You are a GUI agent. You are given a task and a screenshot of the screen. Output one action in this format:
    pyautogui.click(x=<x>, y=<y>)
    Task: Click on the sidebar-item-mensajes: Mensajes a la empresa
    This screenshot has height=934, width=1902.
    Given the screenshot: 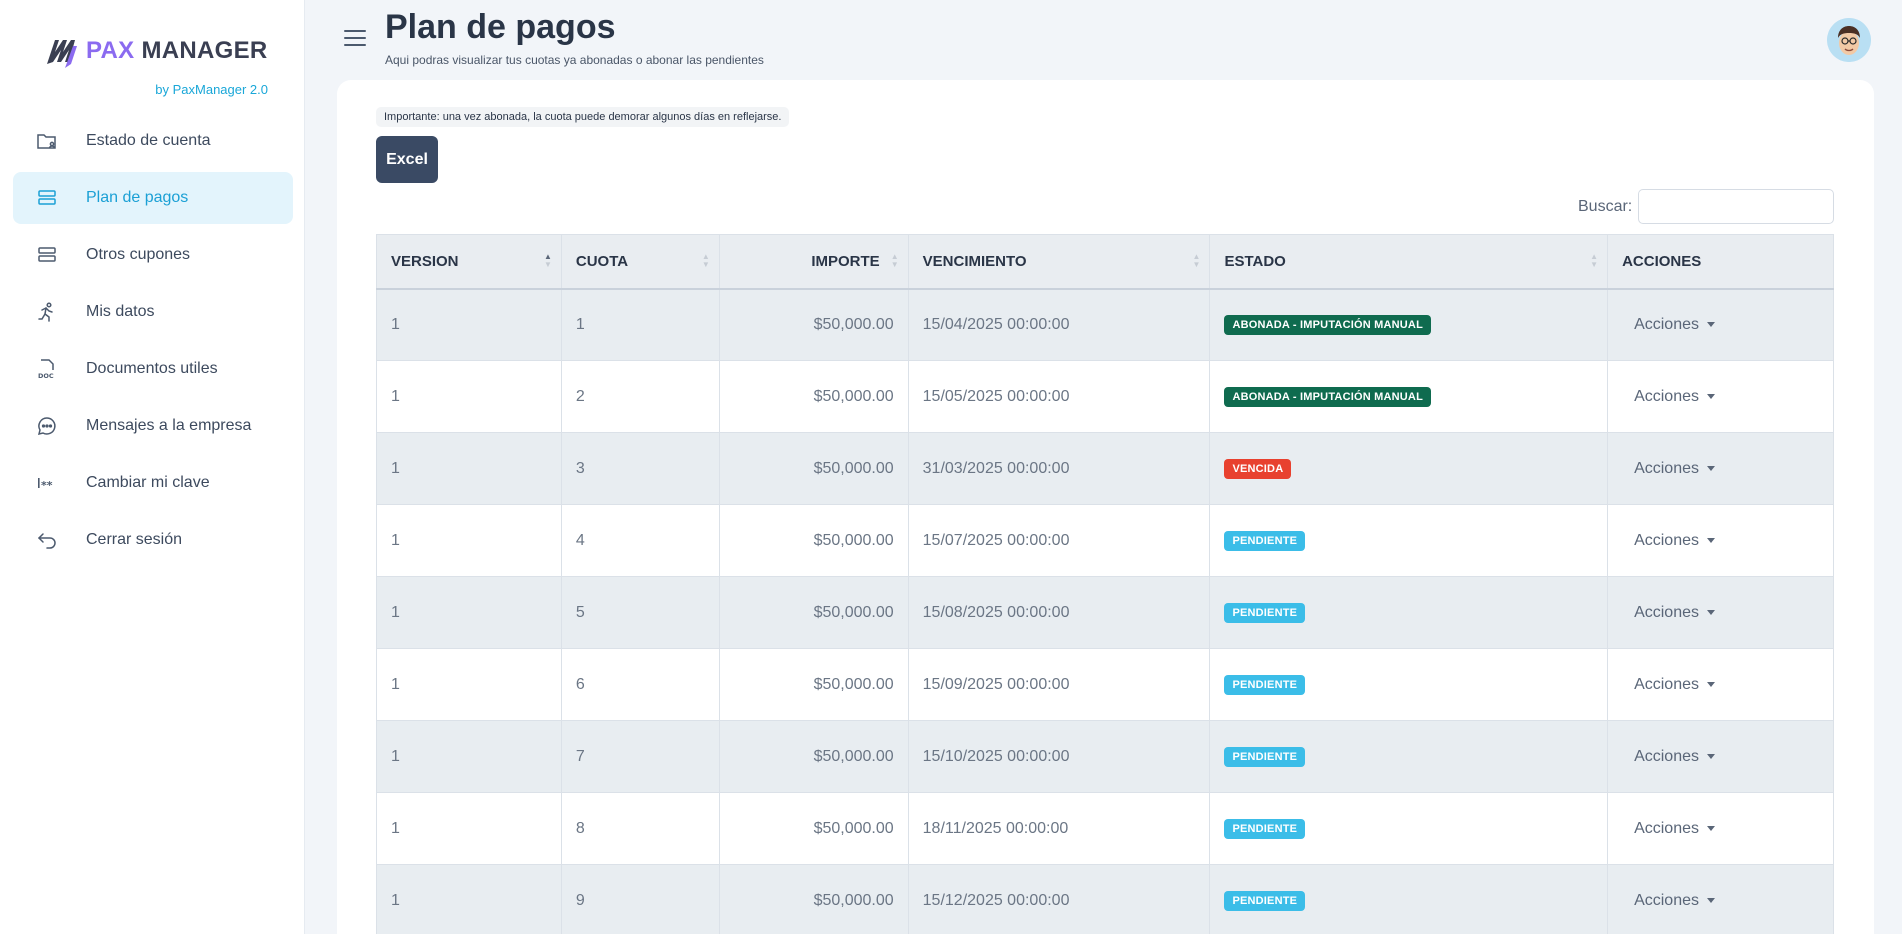 What is the action you would take?
    pyautogui.click(x=153, y=426)
    